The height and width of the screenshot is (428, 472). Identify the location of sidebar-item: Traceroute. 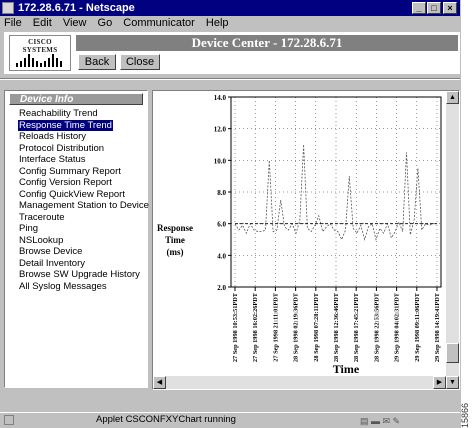
(42, 217).